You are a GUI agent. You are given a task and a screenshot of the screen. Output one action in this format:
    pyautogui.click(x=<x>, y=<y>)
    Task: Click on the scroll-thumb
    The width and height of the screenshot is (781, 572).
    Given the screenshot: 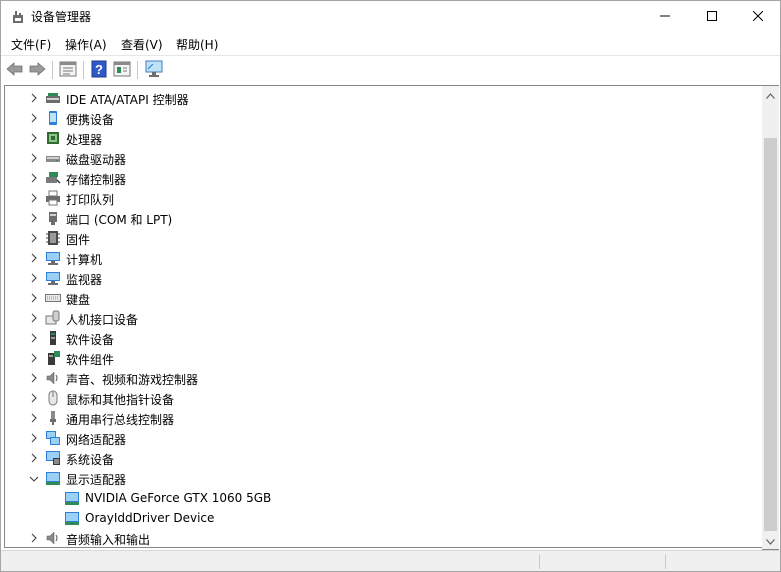 What is the action you would take?
    pyautogui.click(x=770, y=334)
    